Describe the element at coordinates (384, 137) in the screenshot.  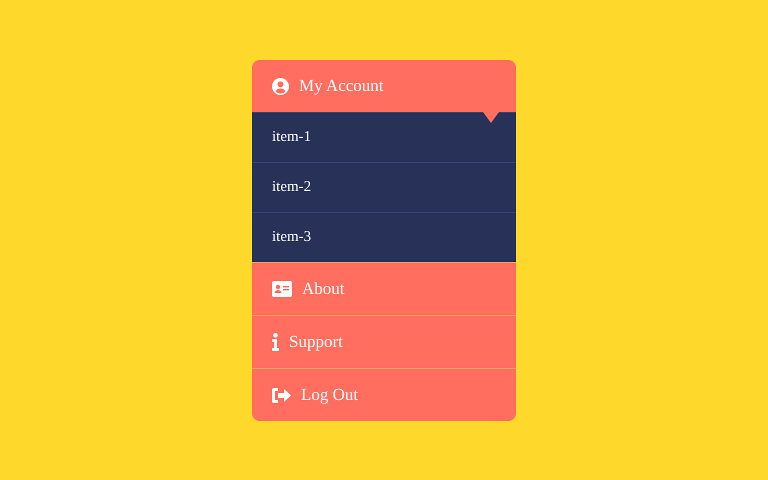
I see `submenu-item: item-1` at that location.